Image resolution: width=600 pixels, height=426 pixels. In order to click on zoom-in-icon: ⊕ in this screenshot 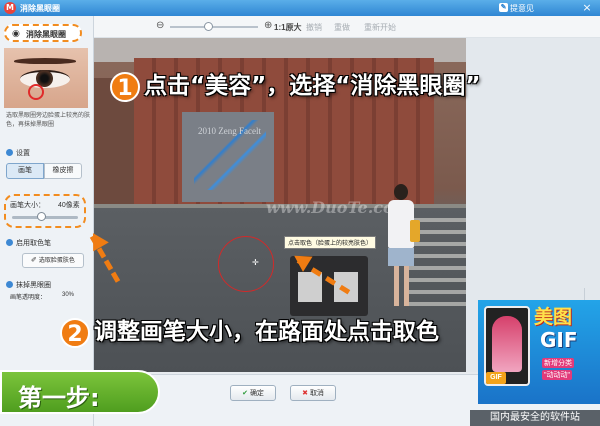, I will do `click(268, 25)`.